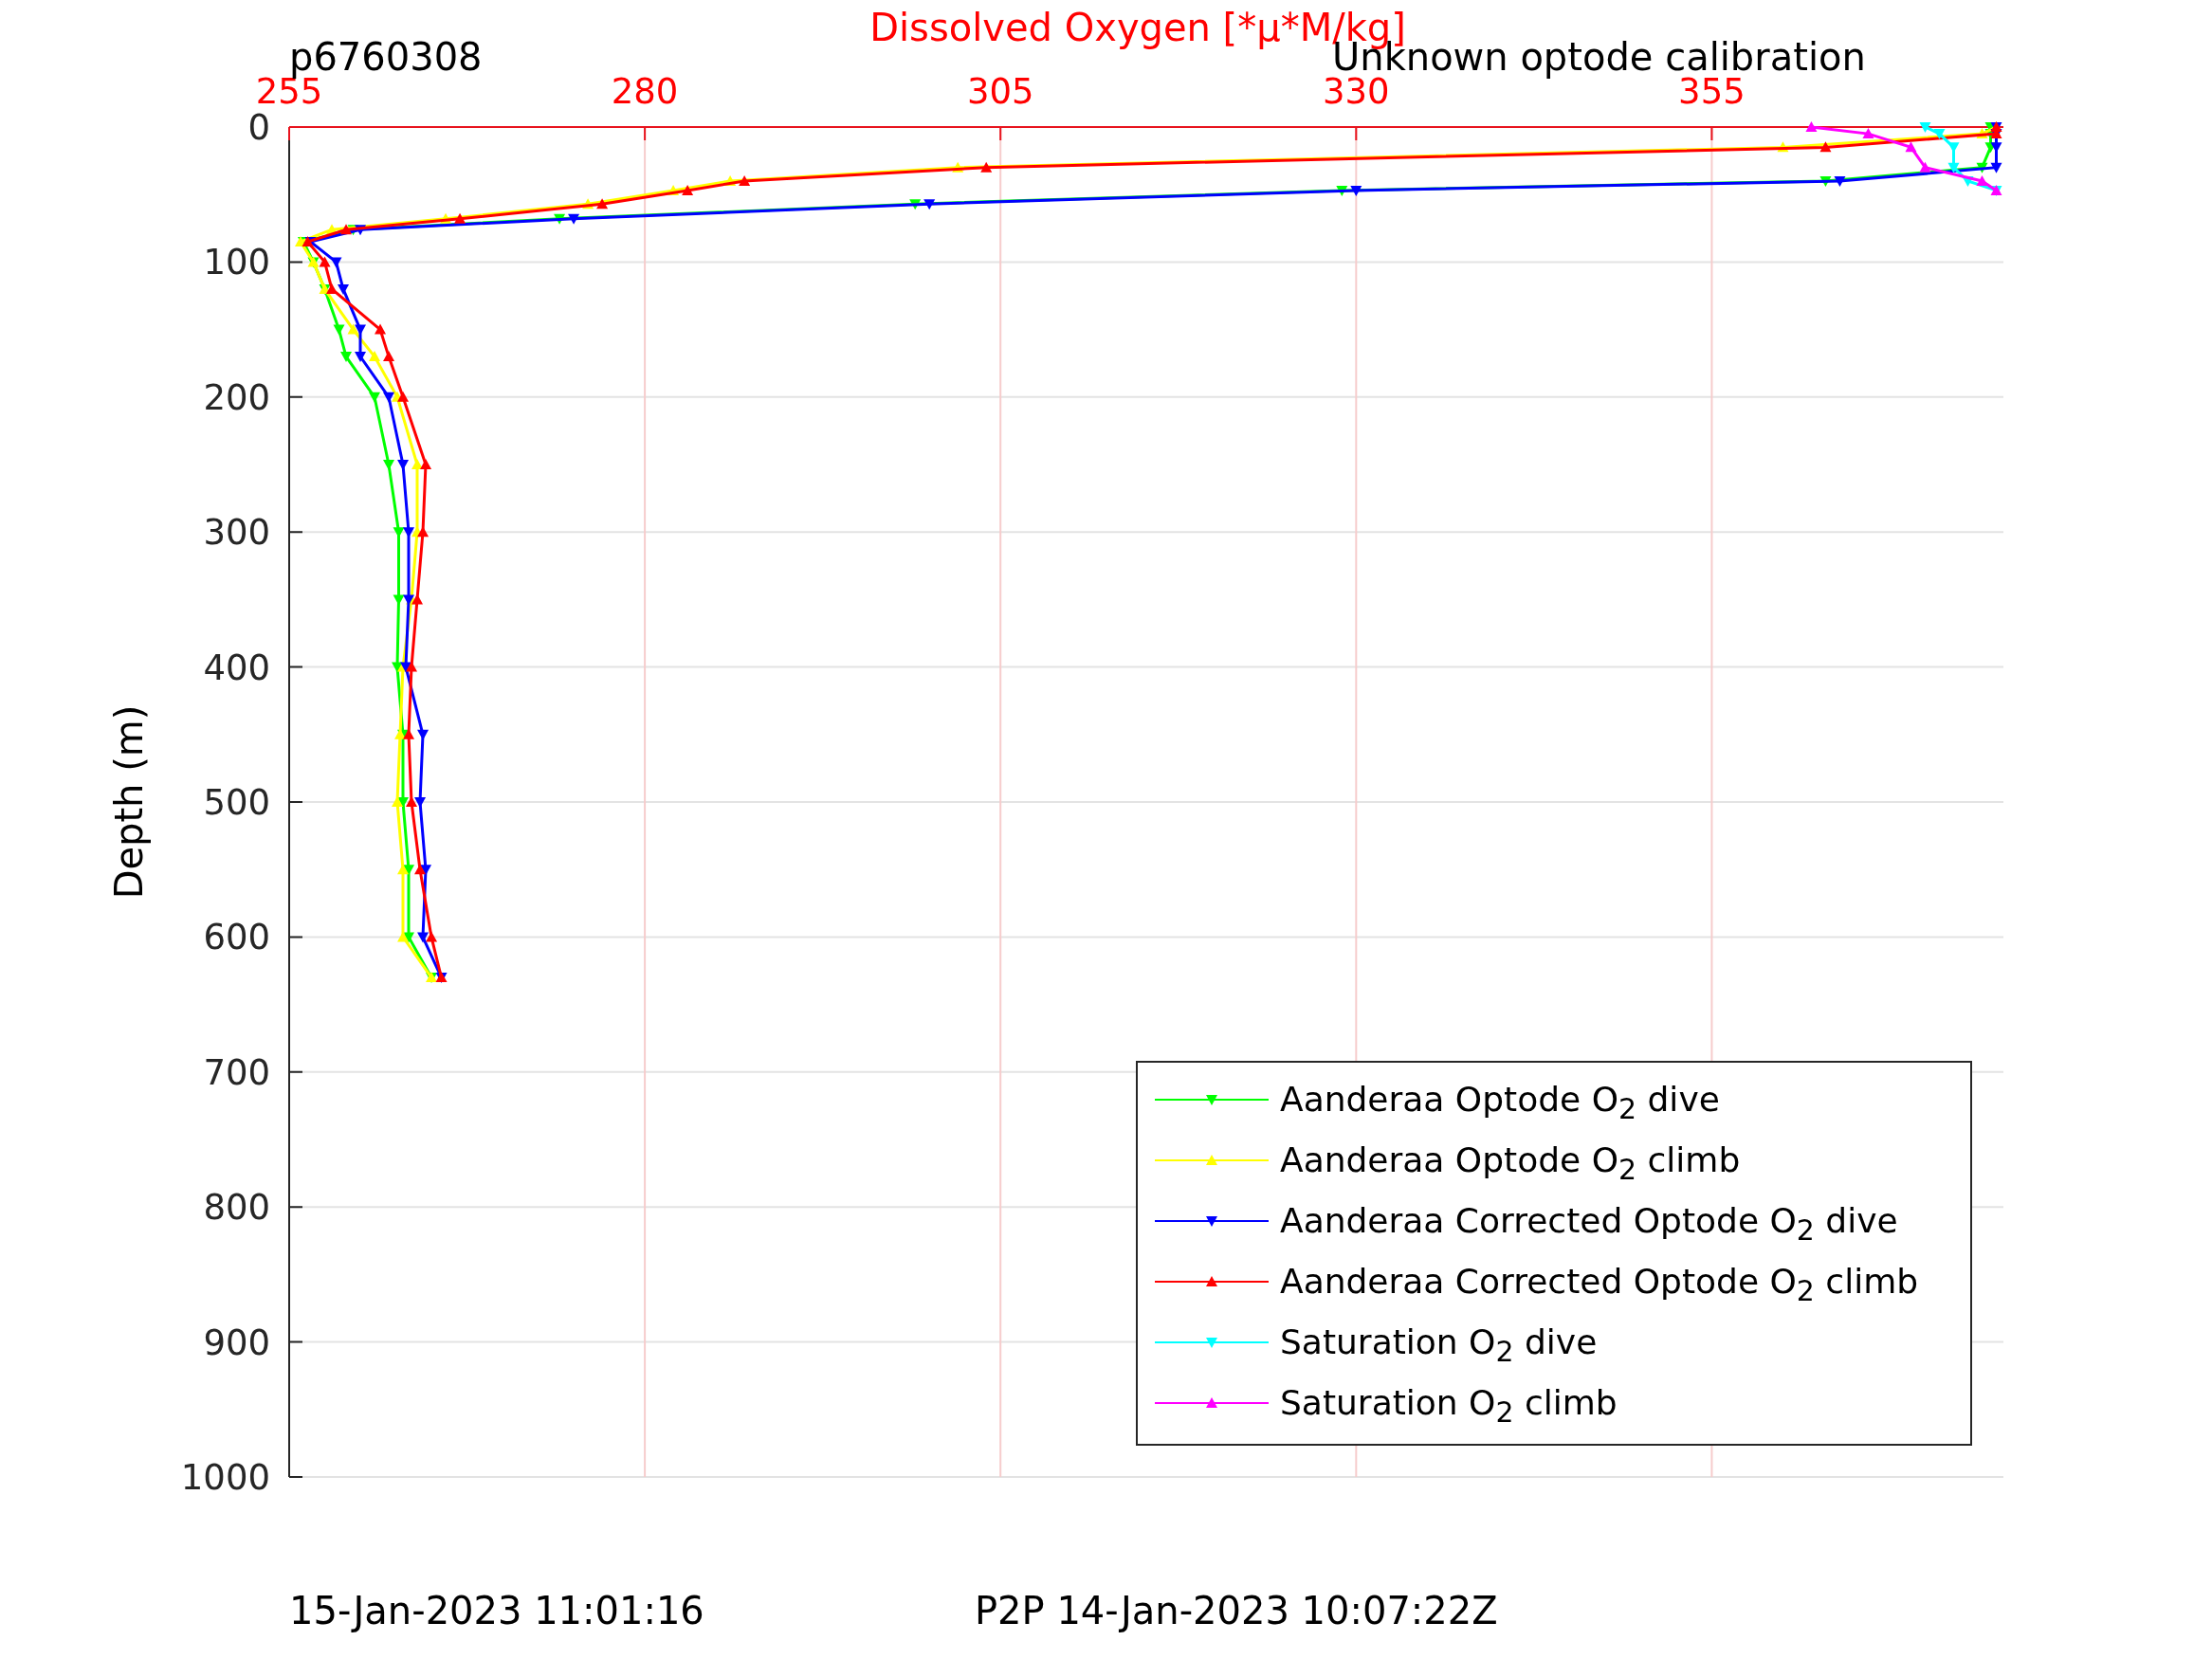 This screenshot has width=2212, height=1659. Describe the element at coordinates (258, 127) in the screenshot. I see `y-tick-label: 0` at that location.